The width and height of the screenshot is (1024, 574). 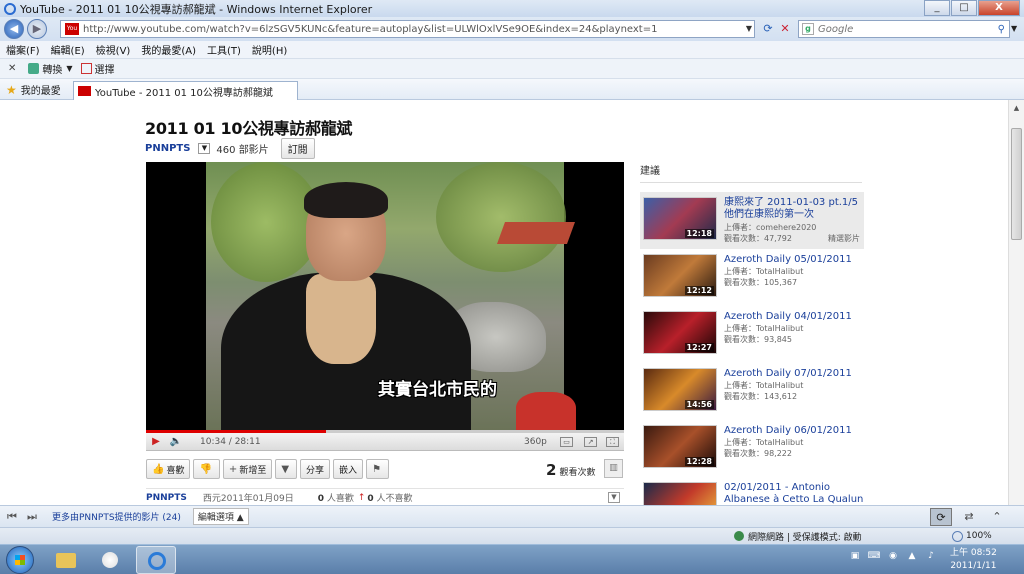 I want to click on popout-icon: ▭, so click(x=566, y=441).